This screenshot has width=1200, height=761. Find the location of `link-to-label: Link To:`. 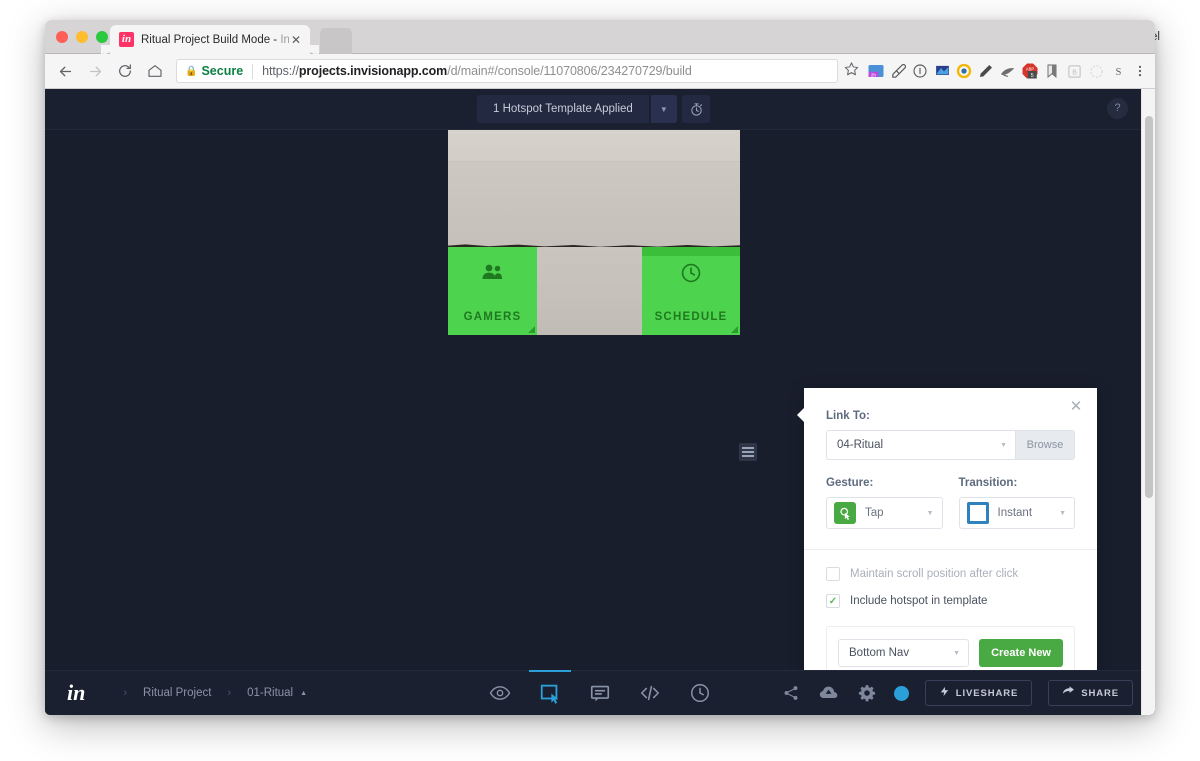

link-to-label: Link To: is located at coordinates (848, 416).